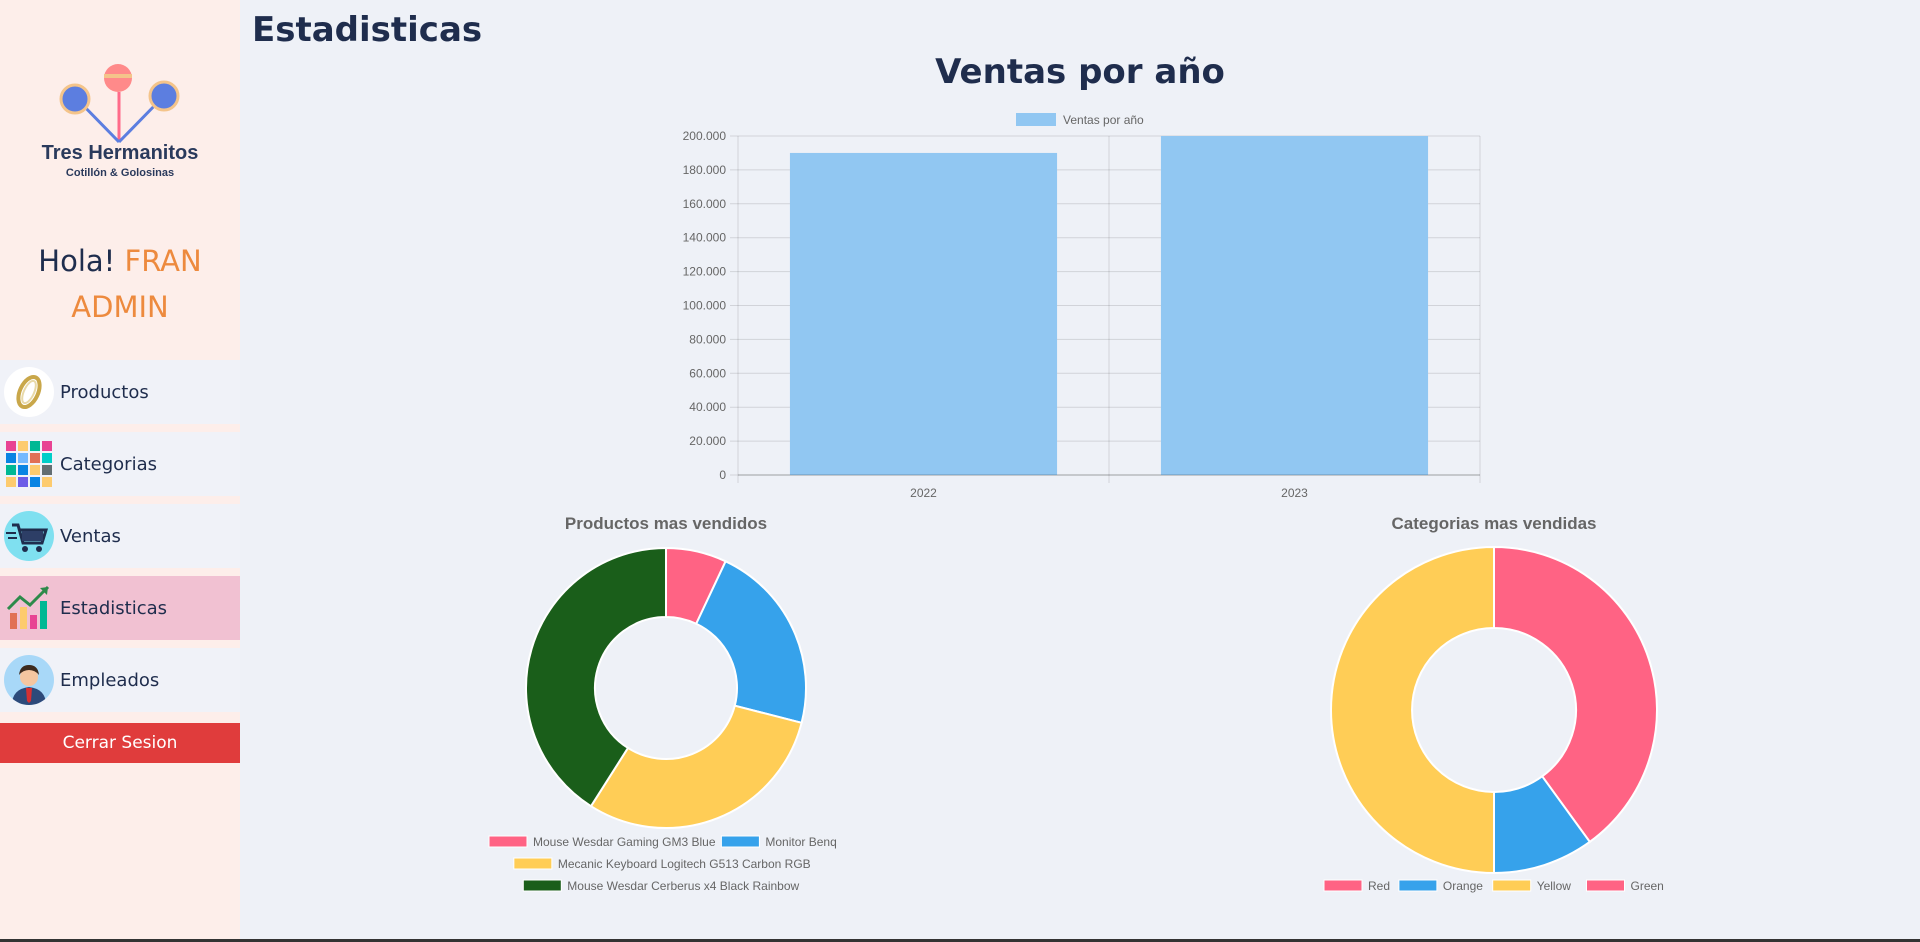 Image resolution: width=1920 pixels, height=942 pixels. What do you see at coordinates (1647, 886) in the screenshot?
I see `categories-legend-label: Green` at bounding box center [1647, 886].